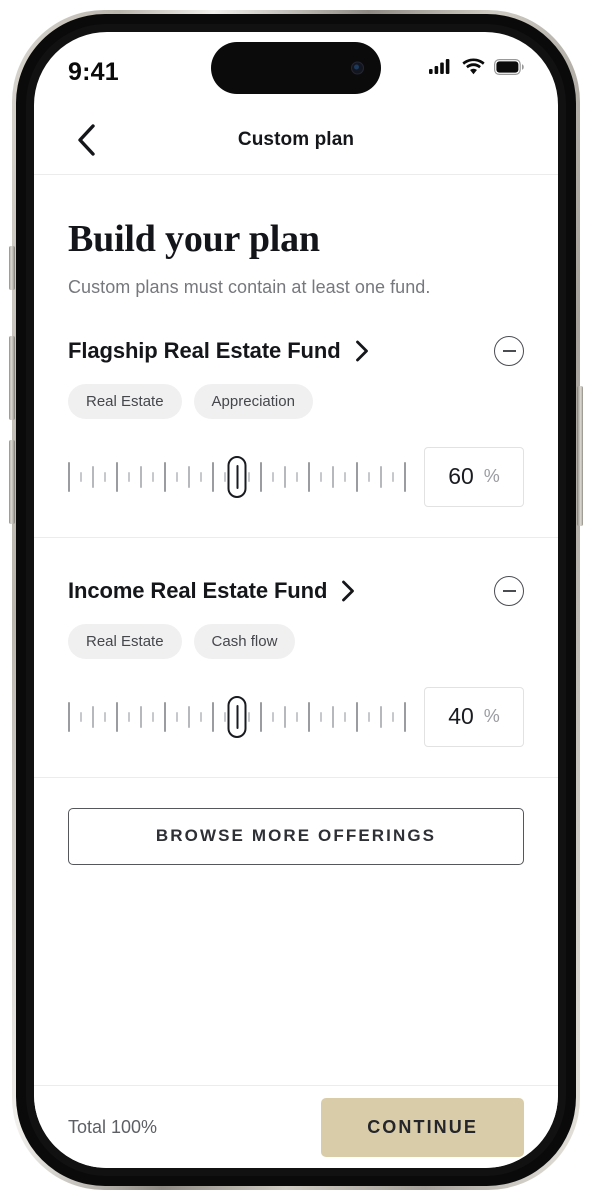  What do you see at coordinates (12, 482) in the screenshot?
I see `volume-down-button` at bounding box center [12, 482].